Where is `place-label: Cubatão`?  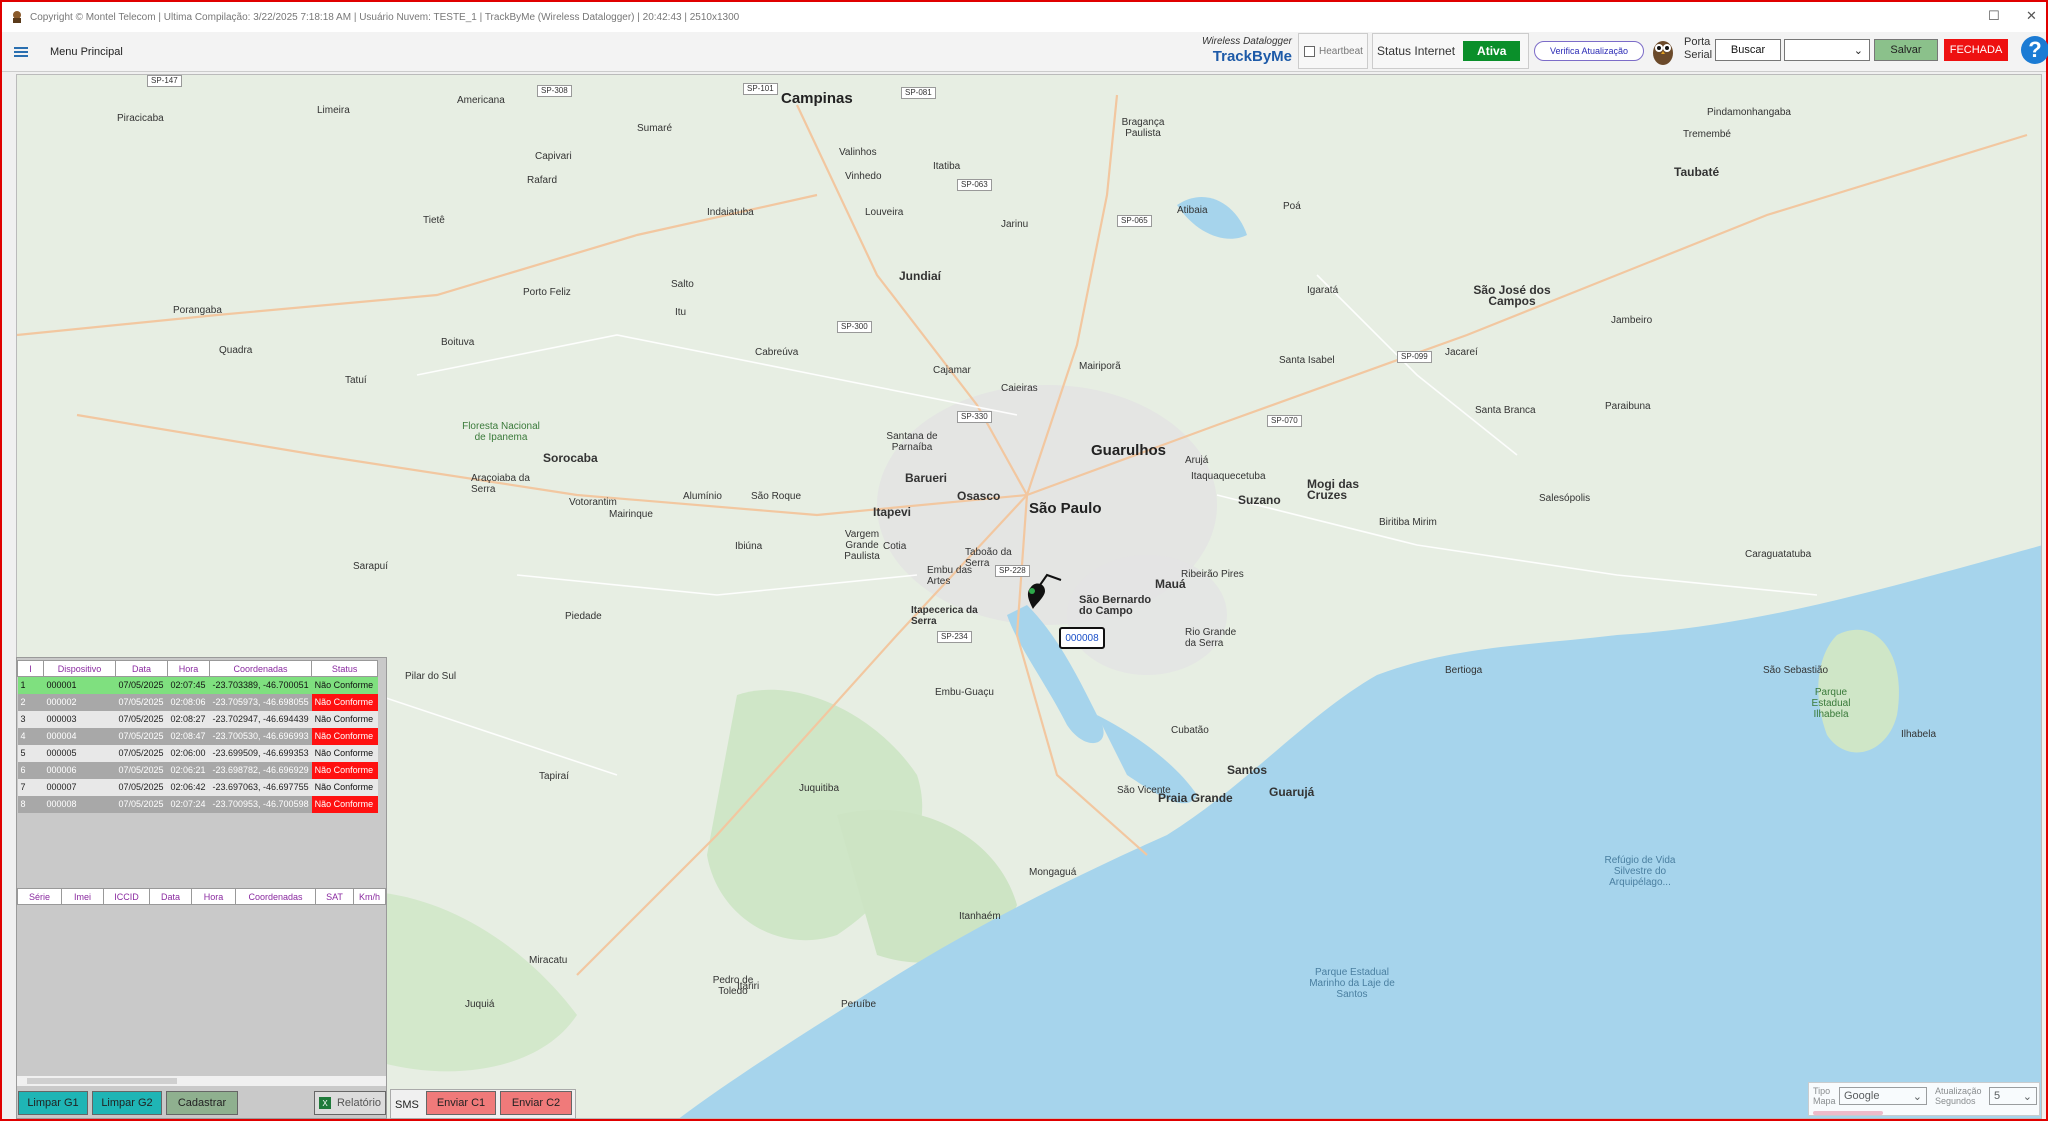 place-label: Cubatão is located at coordinates (1190, 730).